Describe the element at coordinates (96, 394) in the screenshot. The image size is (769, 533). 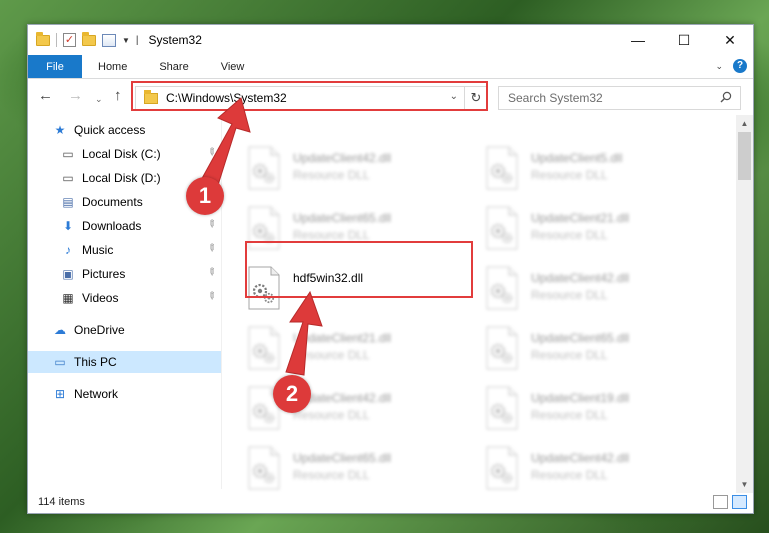
I see `sidebar-item-label: Network` at that location.